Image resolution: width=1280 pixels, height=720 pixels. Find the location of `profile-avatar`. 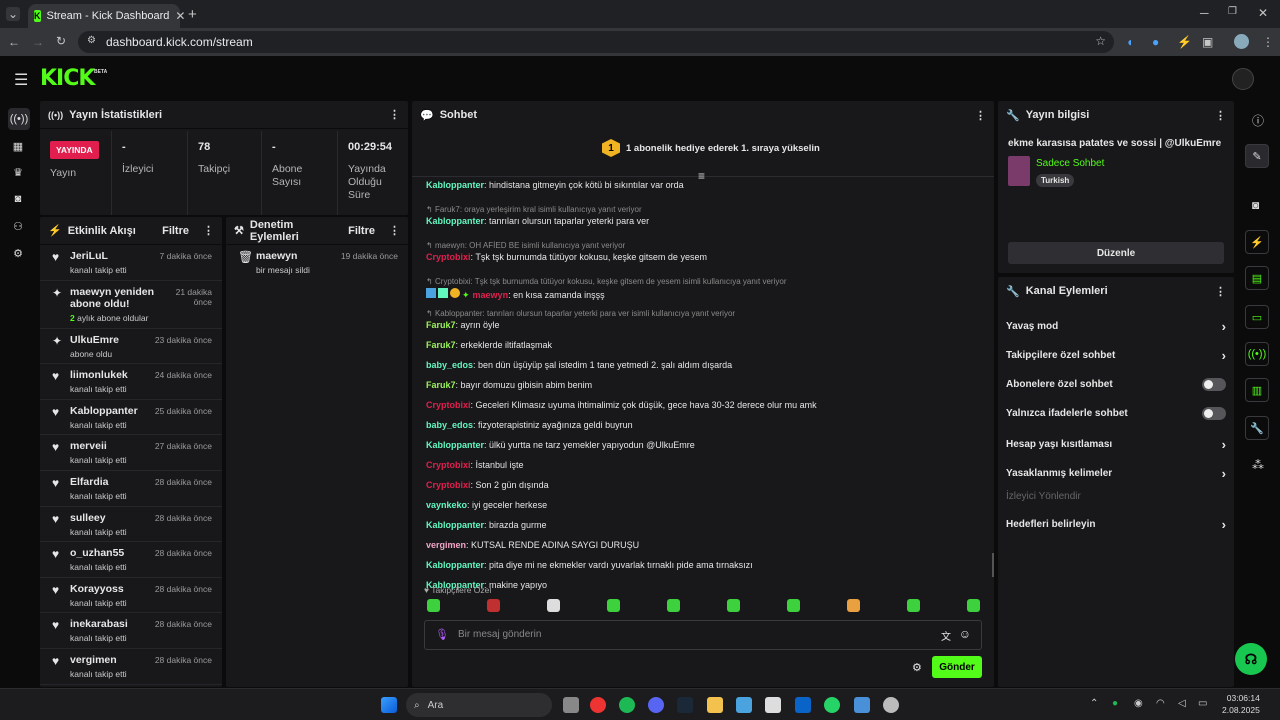

profile-avatar is located at coordinates (1241, 41).